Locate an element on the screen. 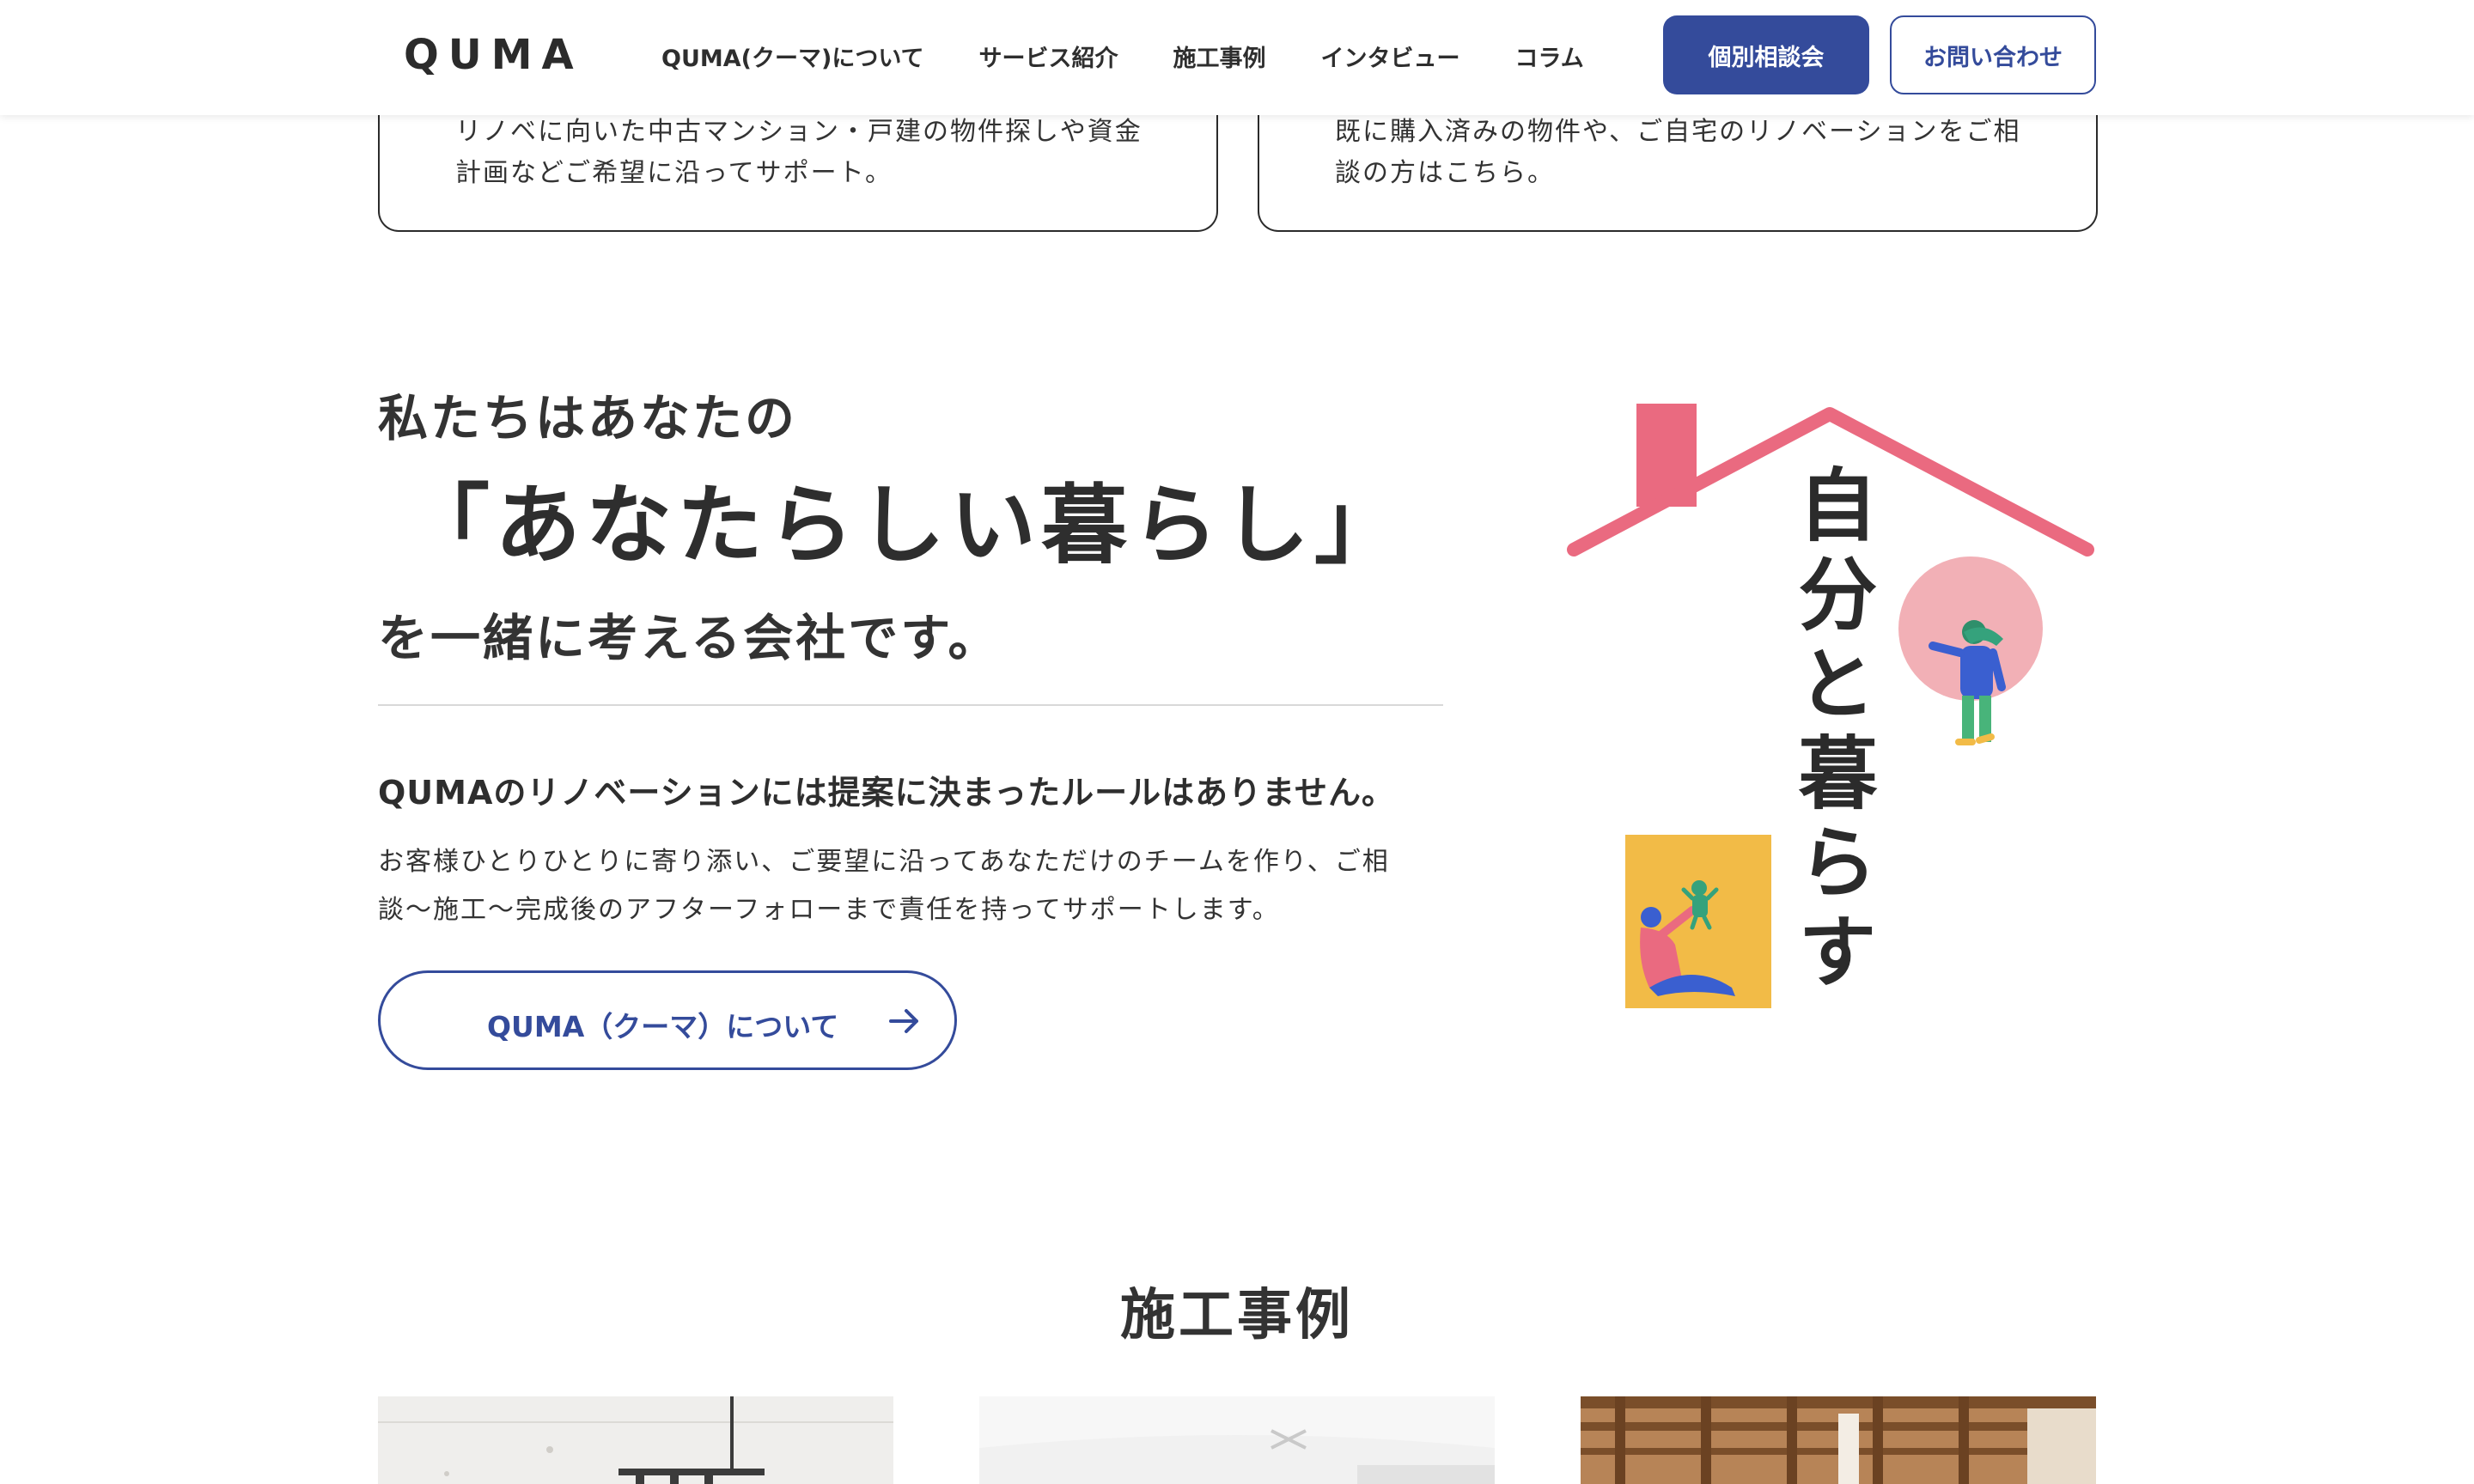  arrow-right-icon is located at coordinates (904, 1024).